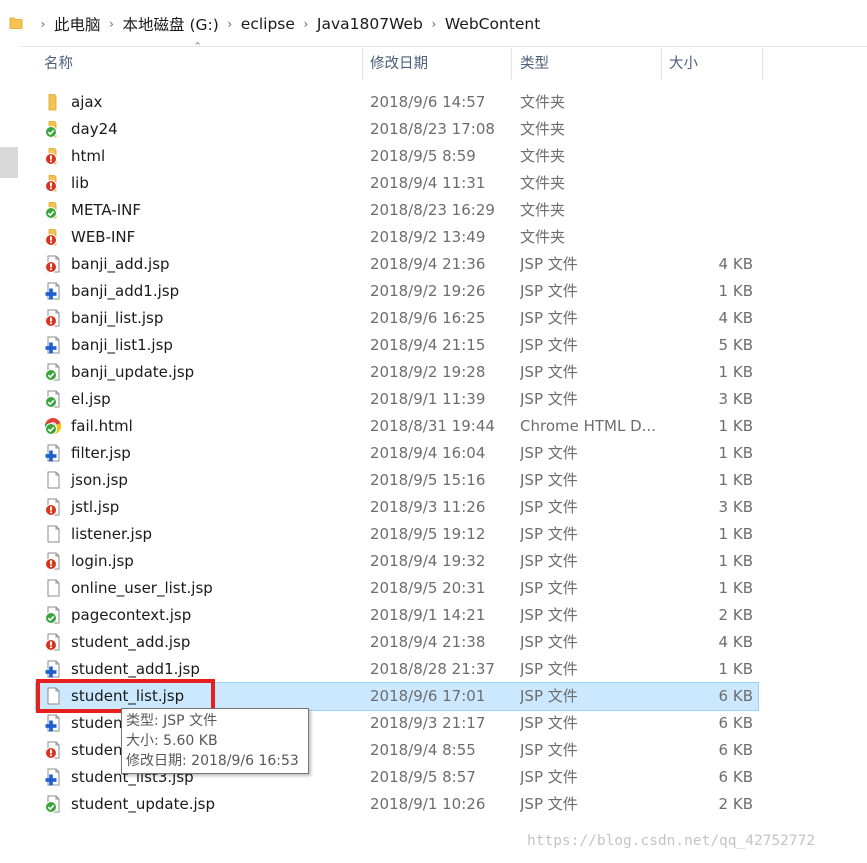  I want to click on navigation-pane, so click(10, 454).